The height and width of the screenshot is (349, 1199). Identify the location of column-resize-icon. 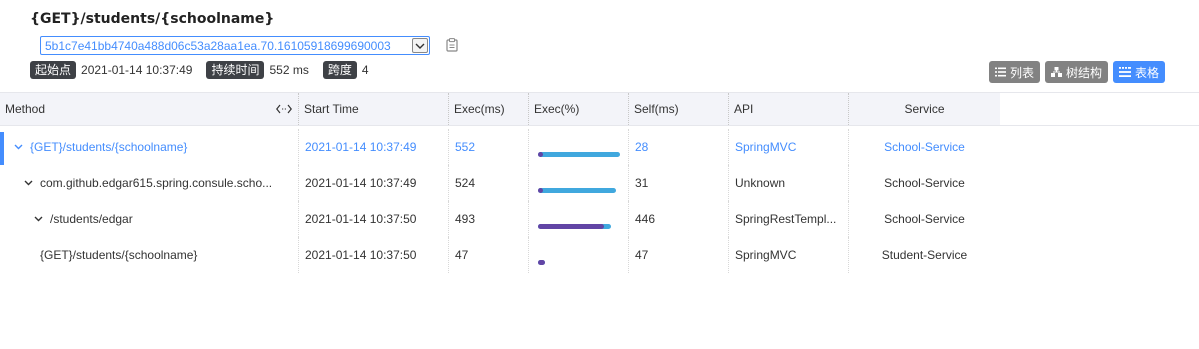
(284, 110).